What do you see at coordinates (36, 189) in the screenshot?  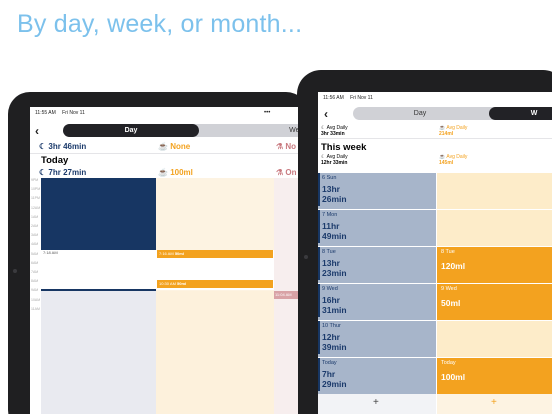 I see `hour-tick-label: 10PM` at bounding box center [36, 189].